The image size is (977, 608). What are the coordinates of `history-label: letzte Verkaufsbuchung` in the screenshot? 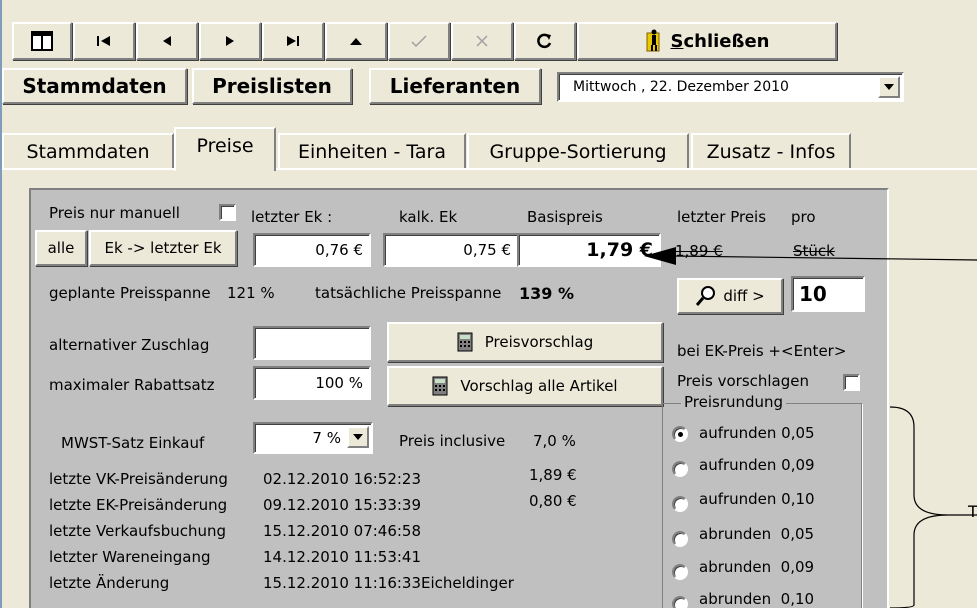 It's located at (138, 531).